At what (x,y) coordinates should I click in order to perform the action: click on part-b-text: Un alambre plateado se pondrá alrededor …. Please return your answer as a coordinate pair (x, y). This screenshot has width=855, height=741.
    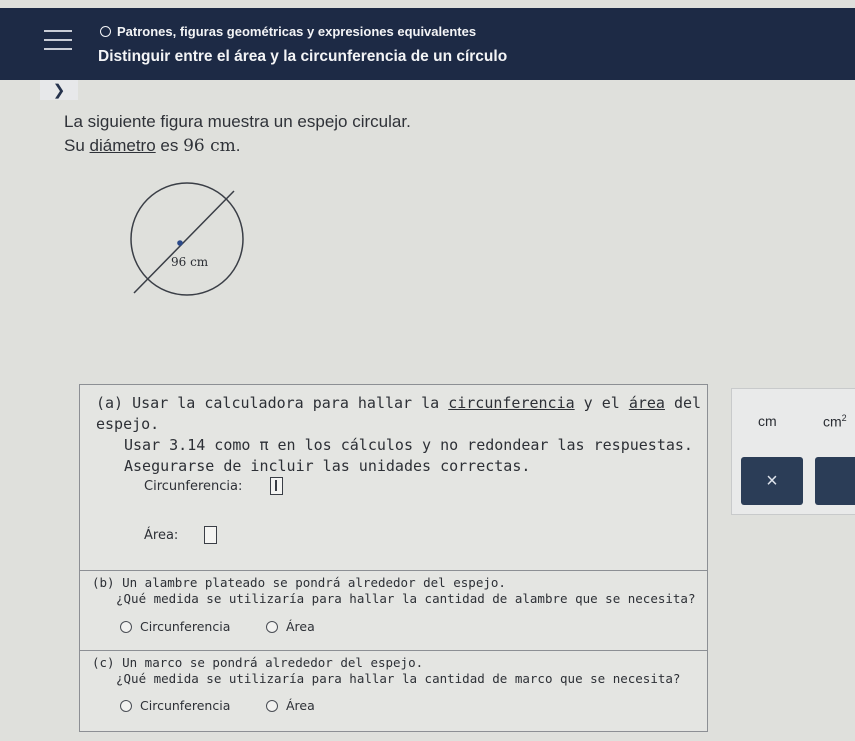
    Looking at the image, I should click on (314, 582).